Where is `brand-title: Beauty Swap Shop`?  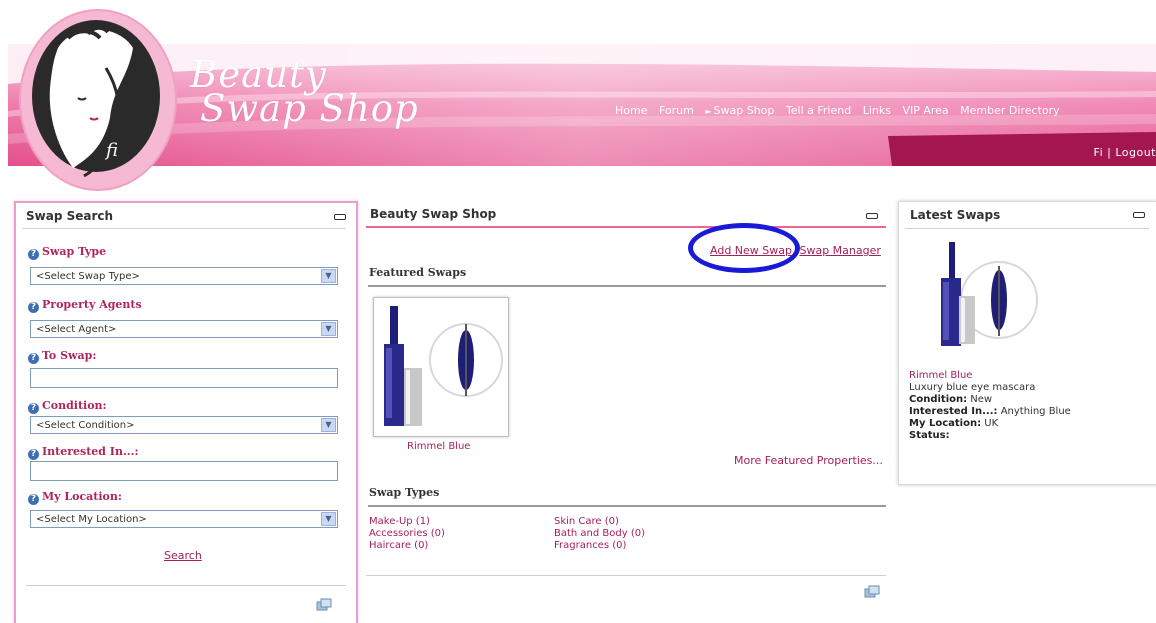
brand-title: Beauty Swap Shop is located at coordinates (304, 93).